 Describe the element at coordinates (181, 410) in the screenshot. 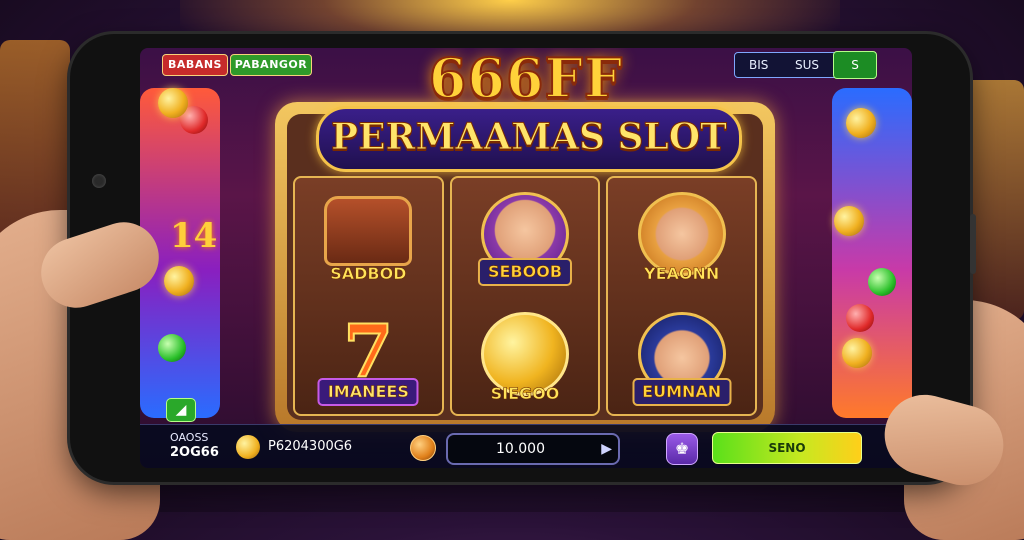

I see `auto-play-icon: ◢` at that location.